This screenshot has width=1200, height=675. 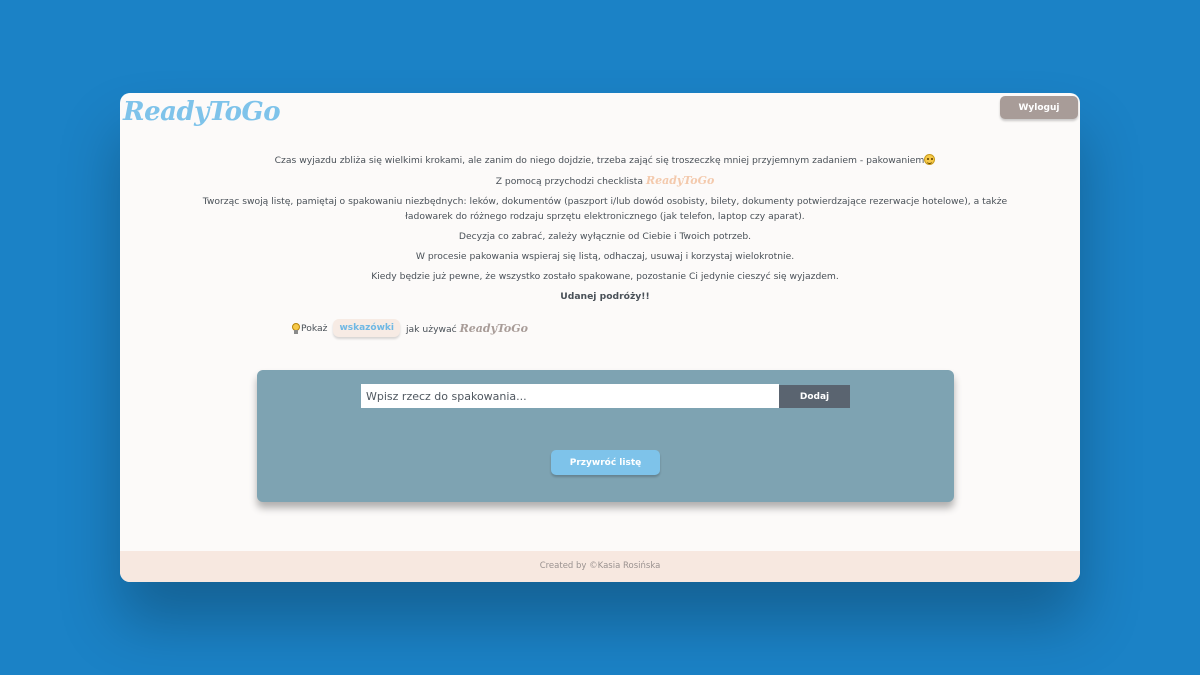 What do you see at coordinates (605, 296) in the screenshot?
I see `intro-line-7: Udanej podróży!!` at bounding box center [605, 296].